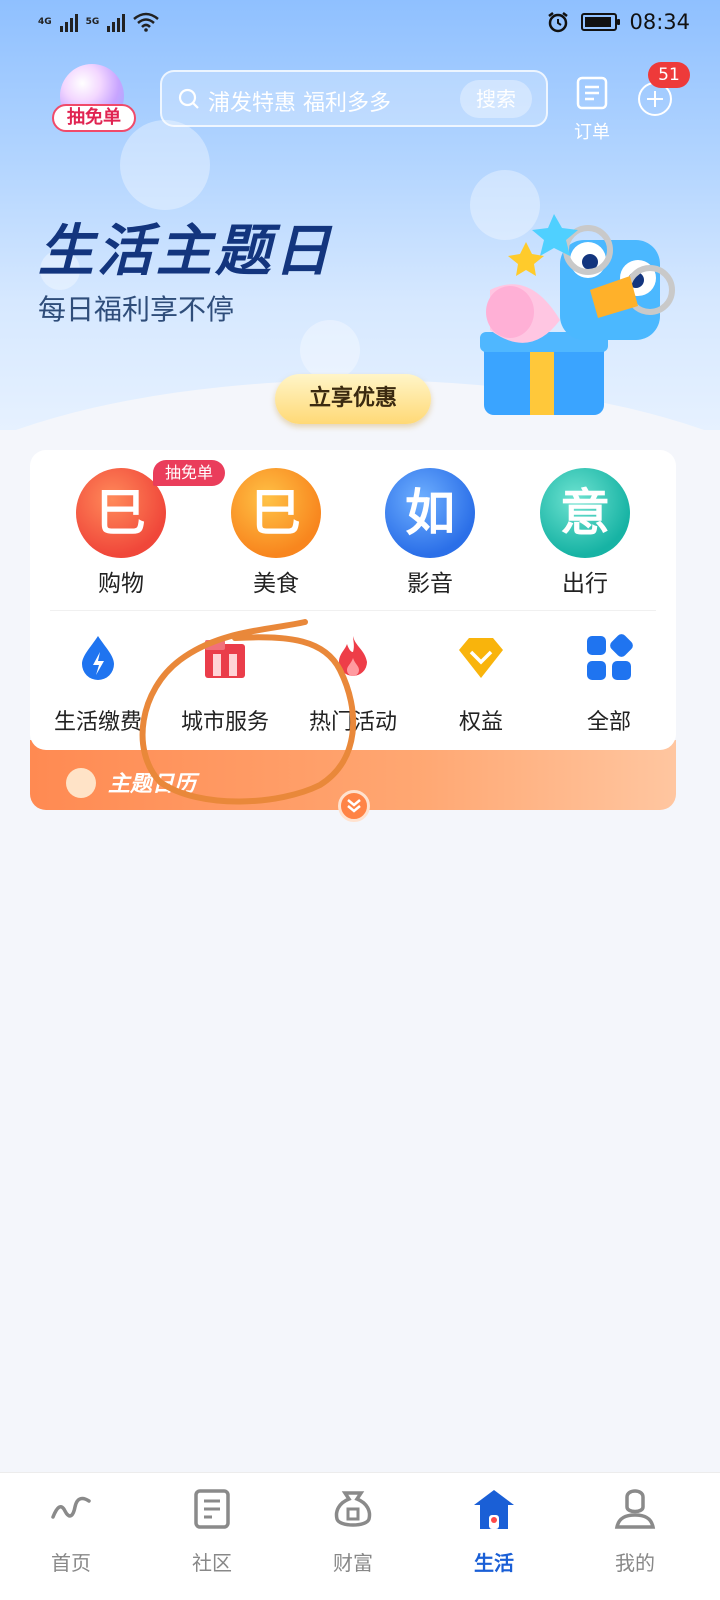 The width and height of the screenshot is (720, 1600). I want to click on food-icon: 巳, so click(276, 513).